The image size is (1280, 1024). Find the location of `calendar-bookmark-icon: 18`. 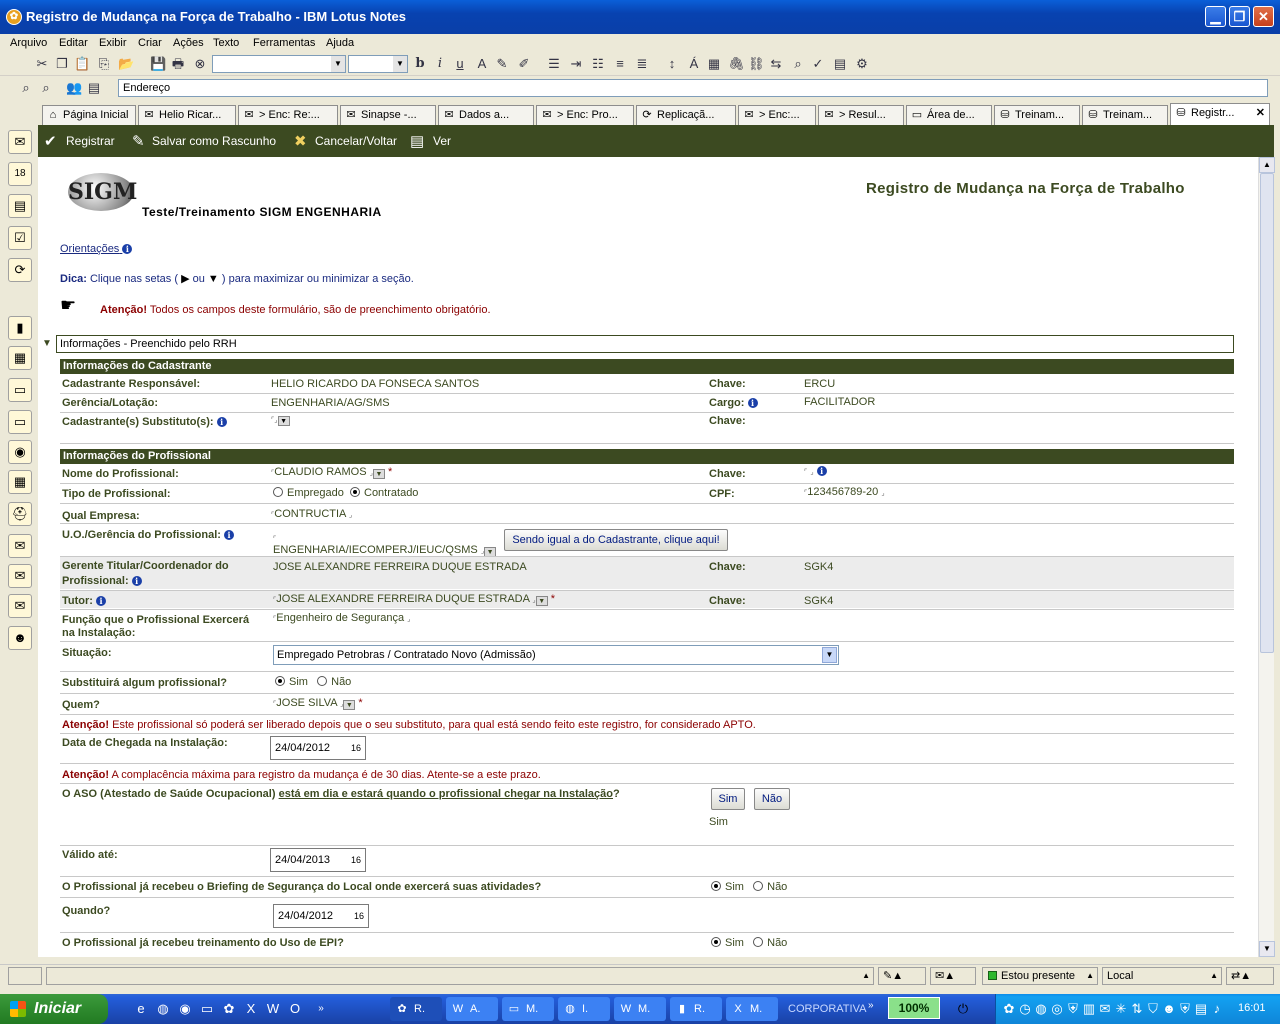

calendar-bookmark-icon: 18 is located at coordinates (20, 174).